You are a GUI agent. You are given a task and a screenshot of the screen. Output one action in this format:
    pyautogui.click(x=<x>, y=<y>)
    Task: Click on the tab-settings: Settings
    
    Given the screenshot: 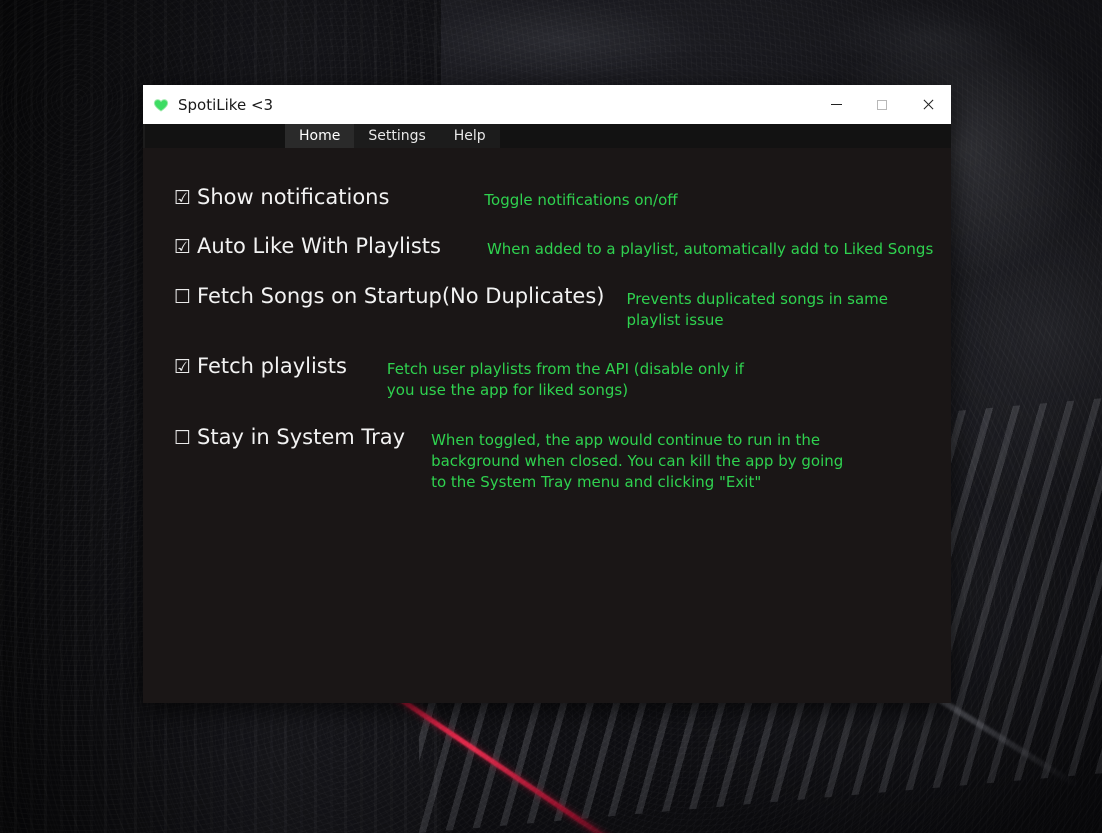 What is the action you would take?
    pyautogui.click(x=397, y=136)
    